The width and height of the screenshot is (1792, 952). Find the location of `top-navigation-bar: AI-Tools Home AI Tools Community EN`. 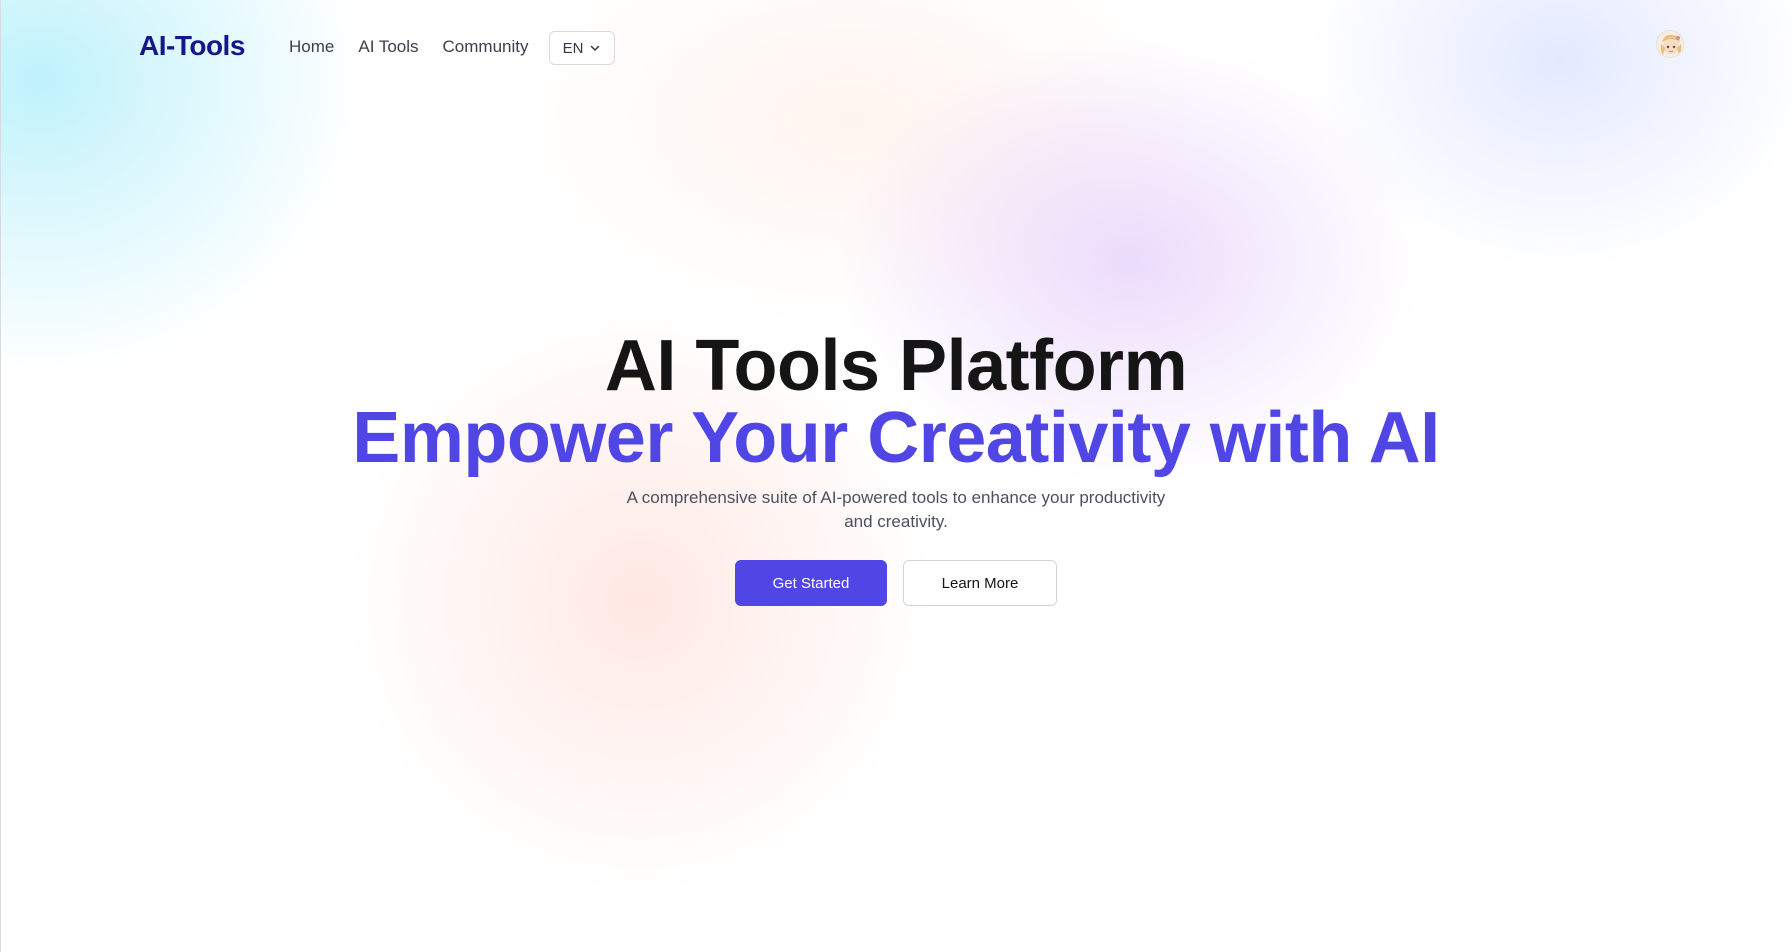

top-navigation-bar: AI-Tools Home AI Tools Community EN is located at coordinates (896, 48).